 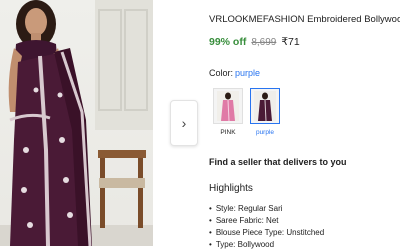 I want to click on highlight-item: Blouse Piece Type: Unstitched, so click(x=266, y=233).